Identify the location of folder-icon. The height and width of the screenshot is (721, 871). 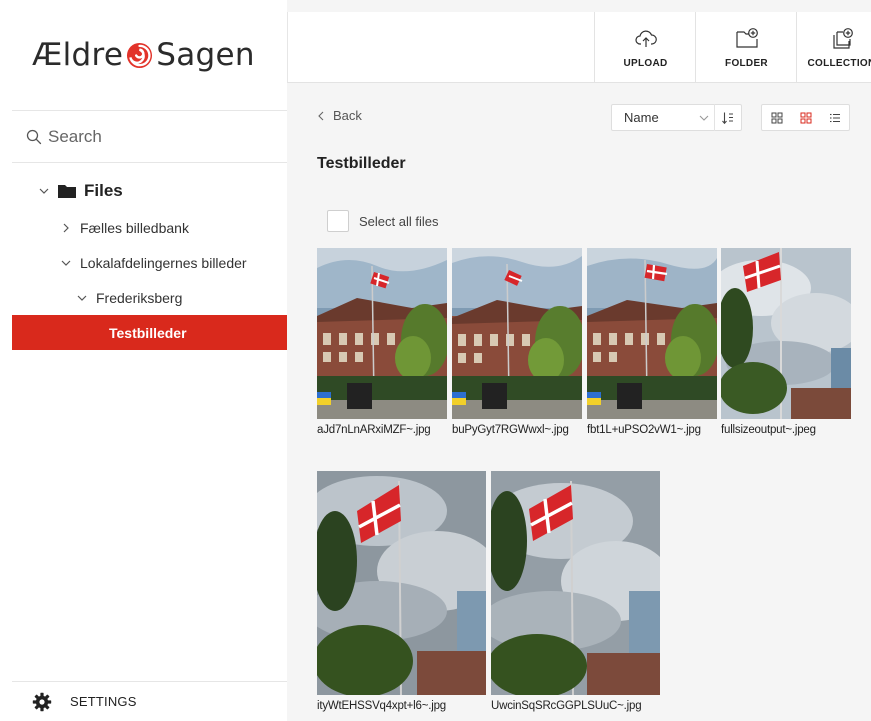
(67, 191).